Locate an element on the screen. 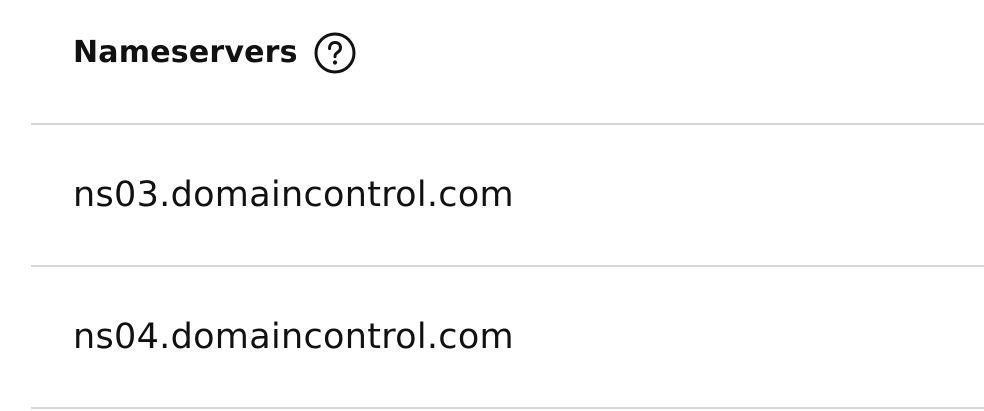 This screenshot has width=984, height=411. nameserver-hostname: ns04.domaincontrol.com is located at coordinates (293, 337).